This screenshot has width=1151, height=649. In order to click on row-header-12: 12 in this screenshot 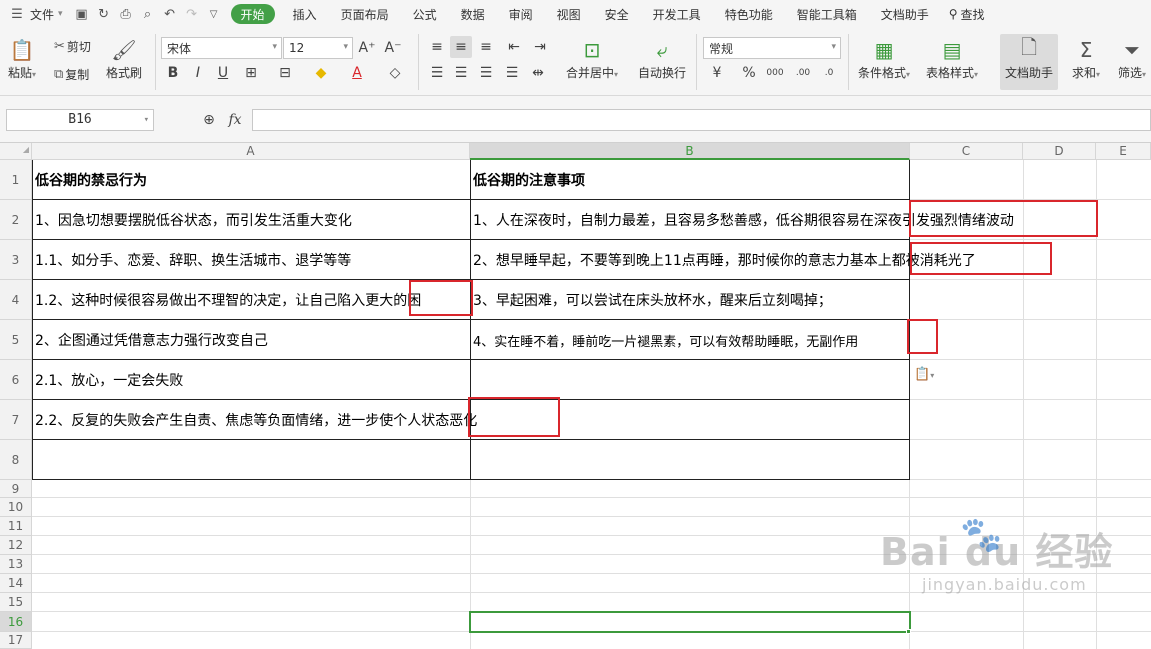, I will do `click(16, 545)`.